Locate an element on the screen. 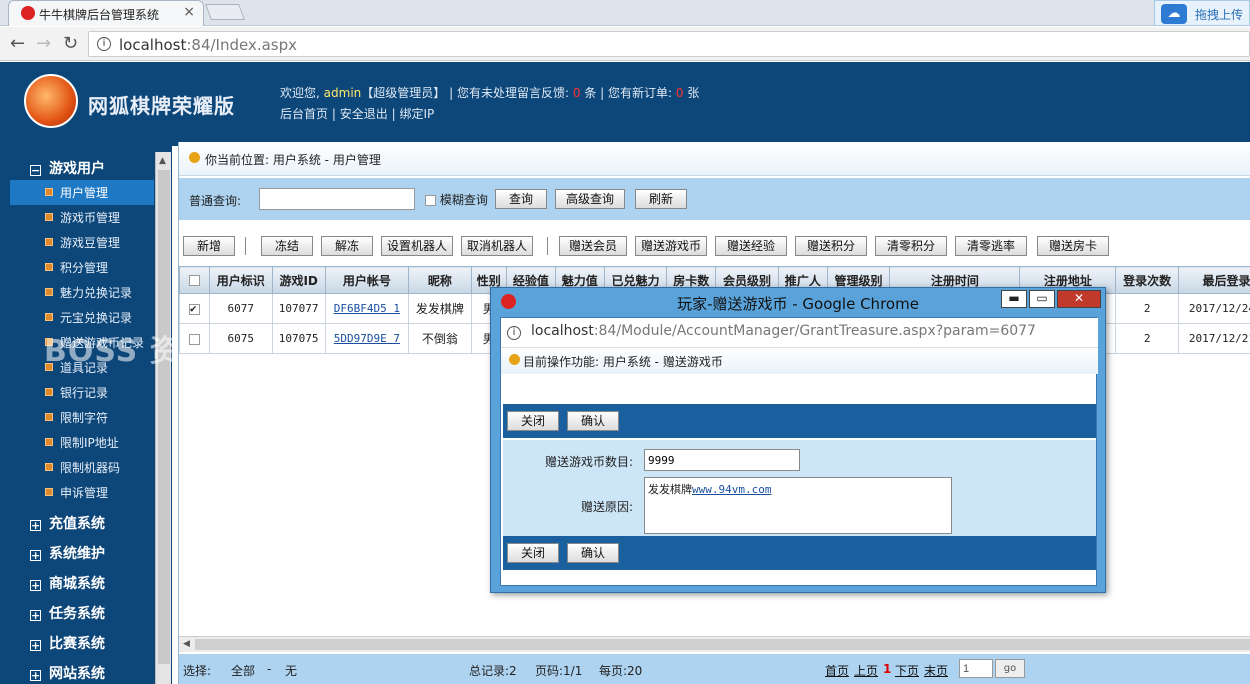 The width and height of the screenshot is (1250, 684). cancel-robot-button: 取消机器人 is located at coordinates (497, 246).